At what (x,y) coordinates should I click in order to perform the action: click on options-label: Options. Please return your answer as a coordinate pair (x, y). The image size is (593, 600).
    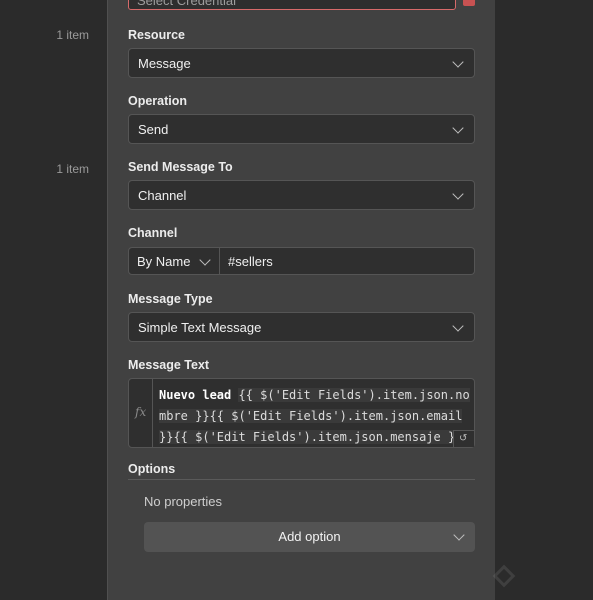
    Looking at the image, I should click on (152, 469).